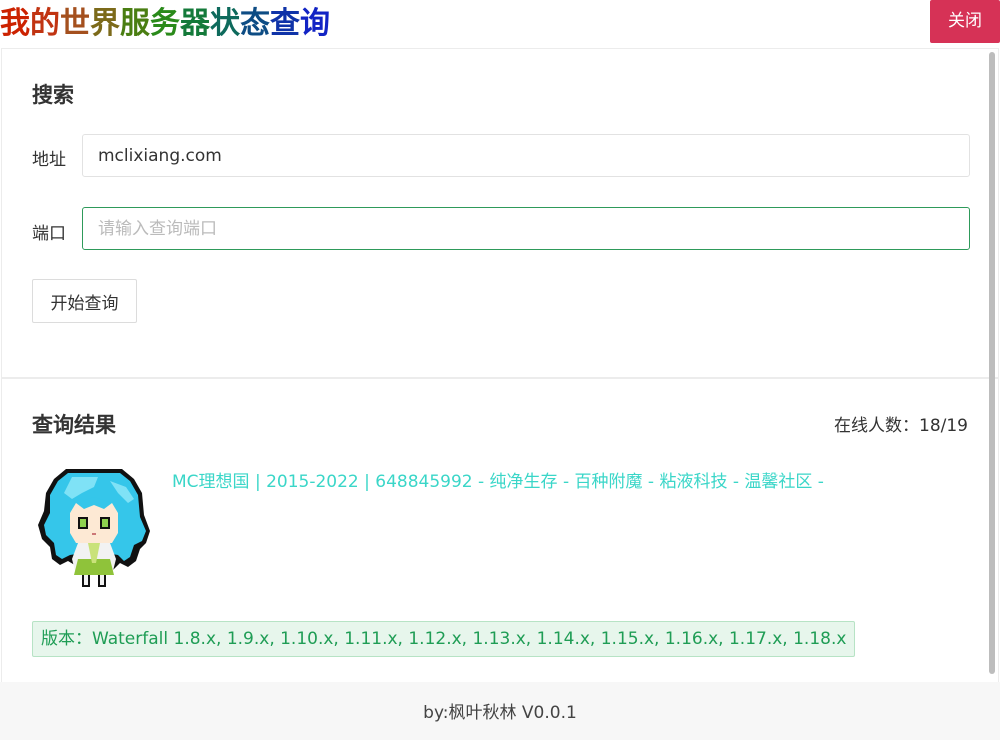 The height and width of the screenshot is (744, 1000). I want to click on online-count: 在线人数：18/19, so click(901, 423).